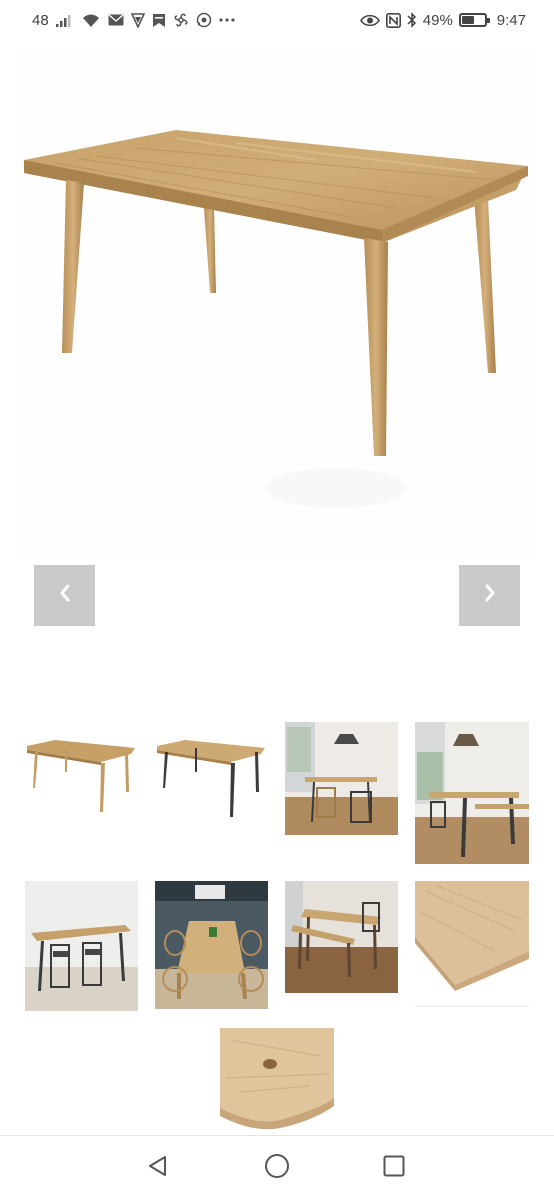  Describe the element at coordinates (64, 20) in the screenshot. I see `signal-icon` at that location.